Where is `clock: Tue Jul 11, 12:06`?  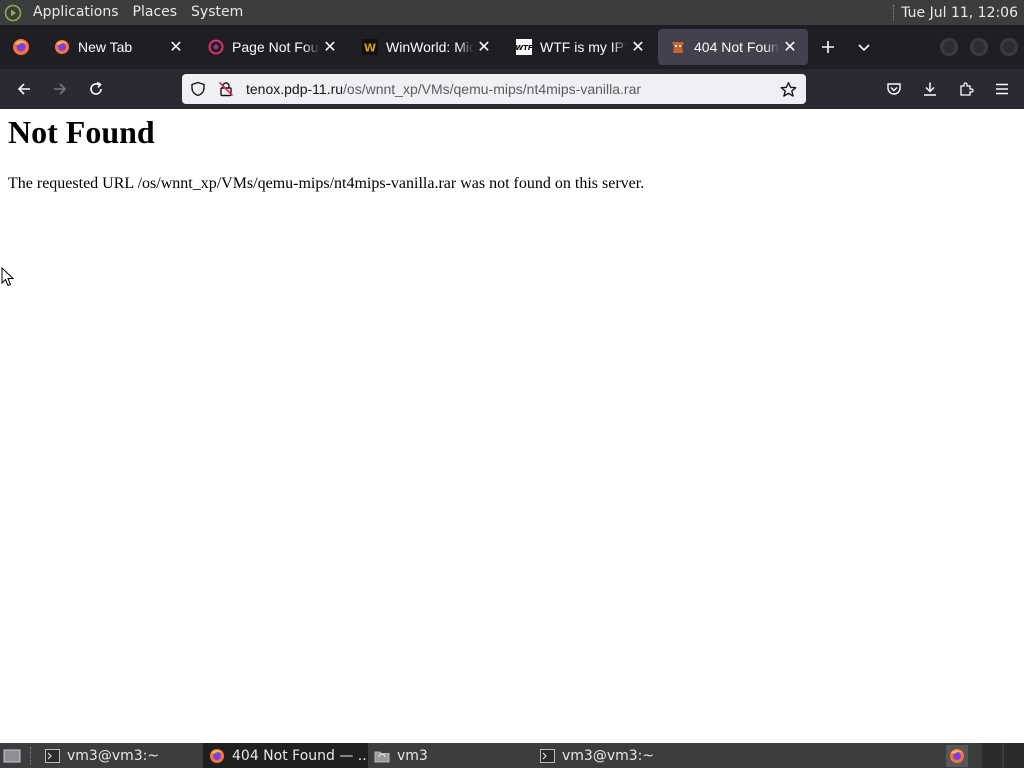
clock: Tue Jul 11, 12:06 is located at coordinates (958, 12).